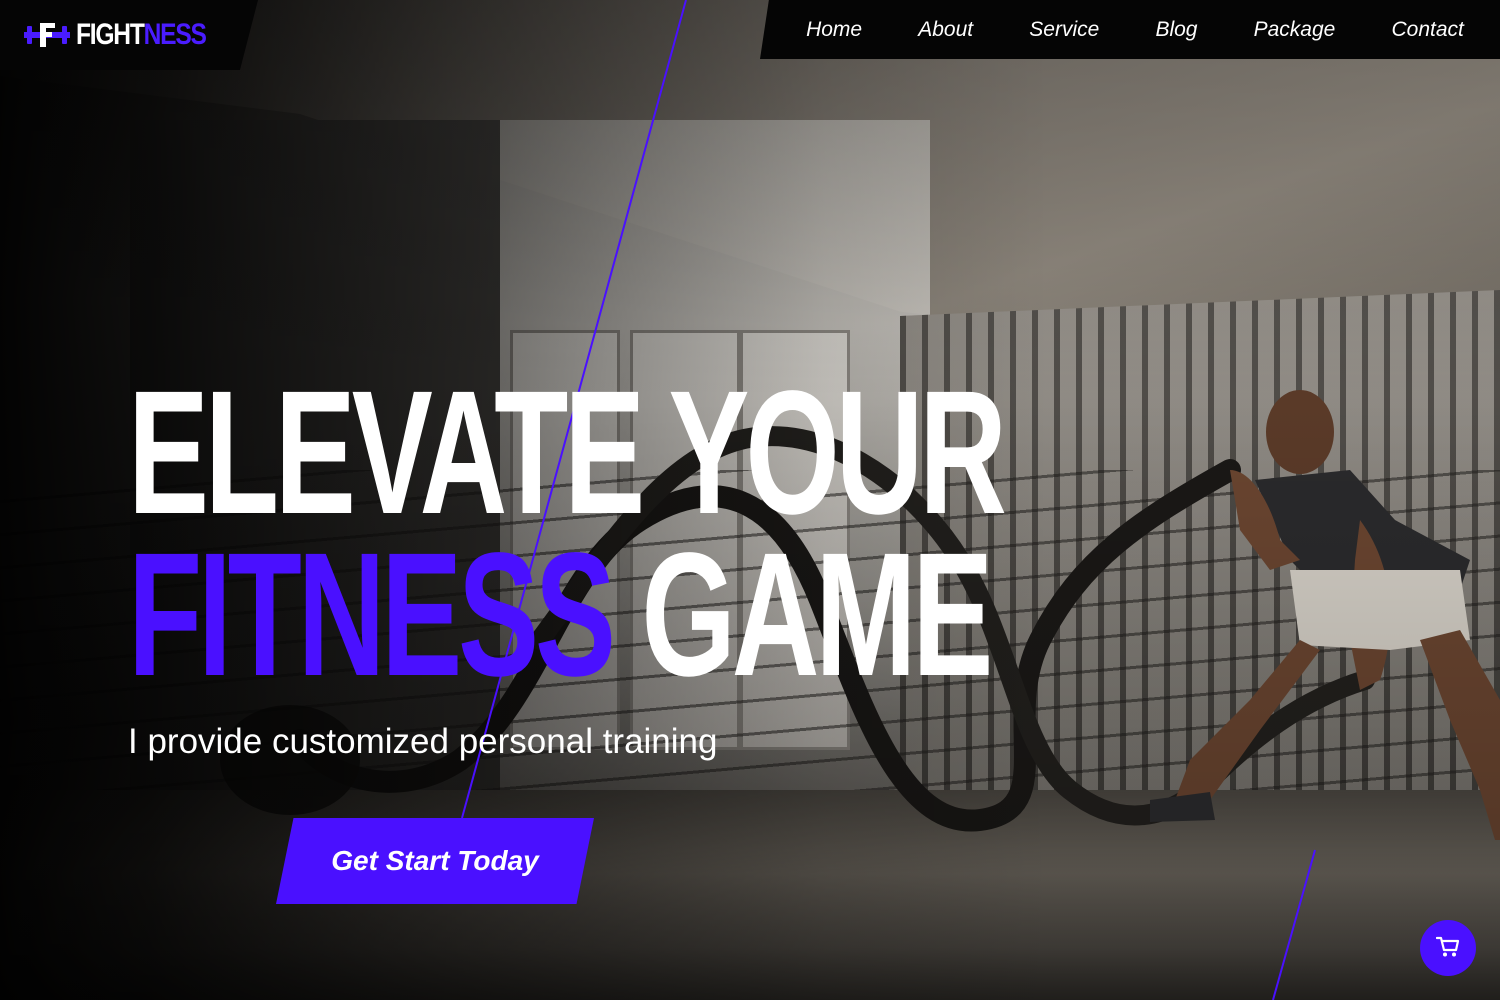  Describe the element at coordinates (945, 30) in the screenshot. I see `nav-about: About` at that location.